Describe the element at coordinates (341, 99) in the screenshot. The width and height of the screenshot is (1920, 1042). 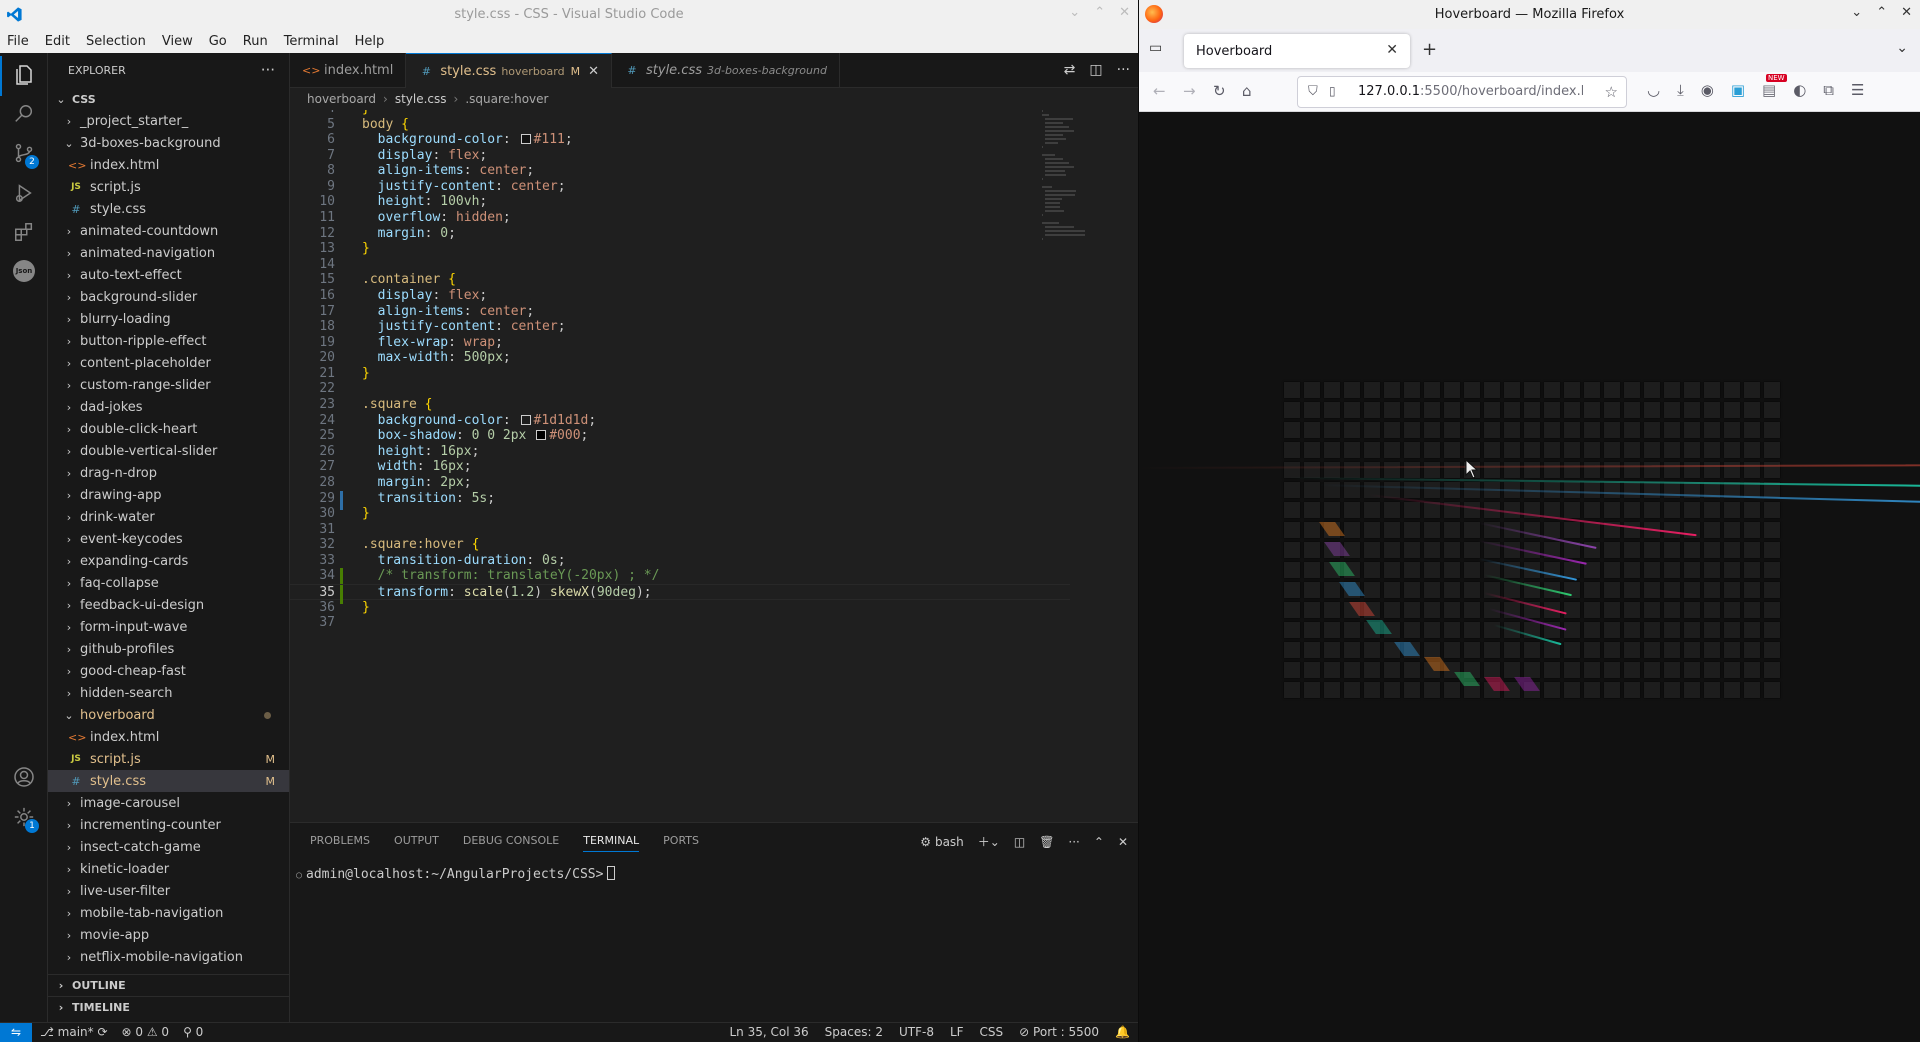
I see `breadcrumb-item: hoverboard` at that location.